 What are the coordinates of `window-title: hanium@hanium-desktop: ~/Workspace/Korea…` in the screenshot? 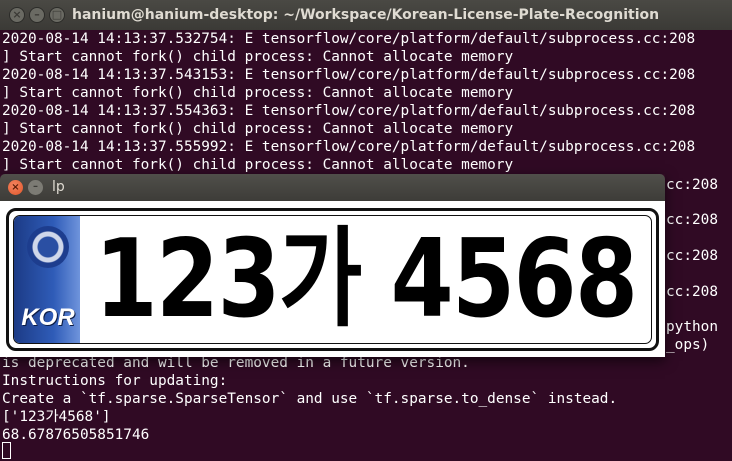 It's located at (366, 15).